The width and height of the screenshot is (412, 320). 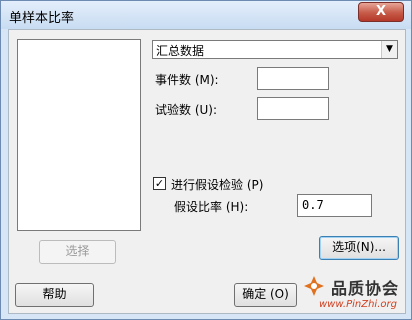 What do you see at coordinates (54, 295) in the screenshot?
I see `help-button: 帮助` at bounding box center [54, 295].